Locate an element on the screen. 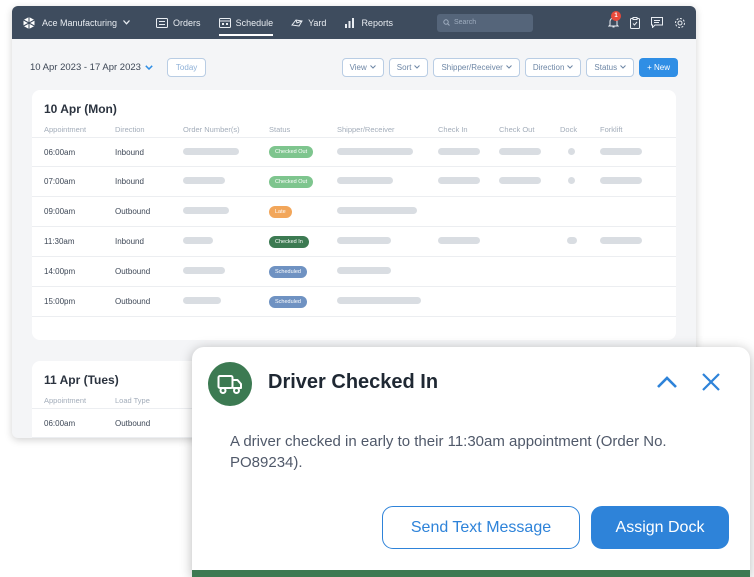 The height and width of the screenshot is (577, 754). nav-schedule-label: Schedule is located at coordinates (254, 22).